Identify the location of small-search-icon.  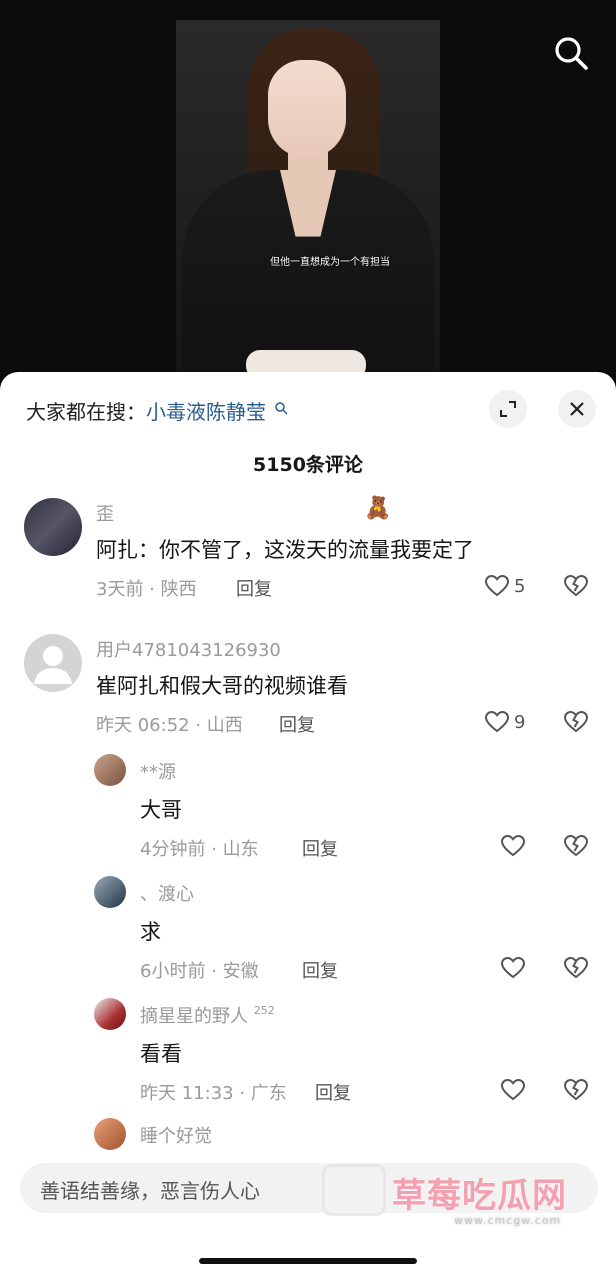
(281, 408).